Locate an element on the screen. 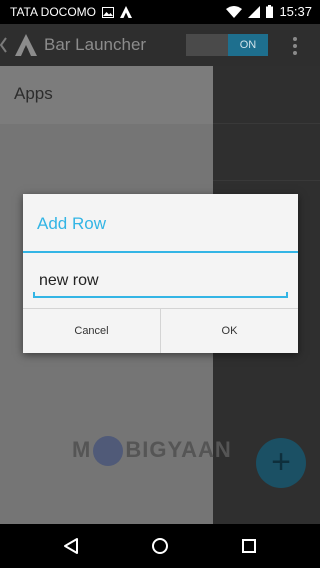 The width and height of the screenshot is (320, 568). recents-icon is located at coordinates (249, 546).